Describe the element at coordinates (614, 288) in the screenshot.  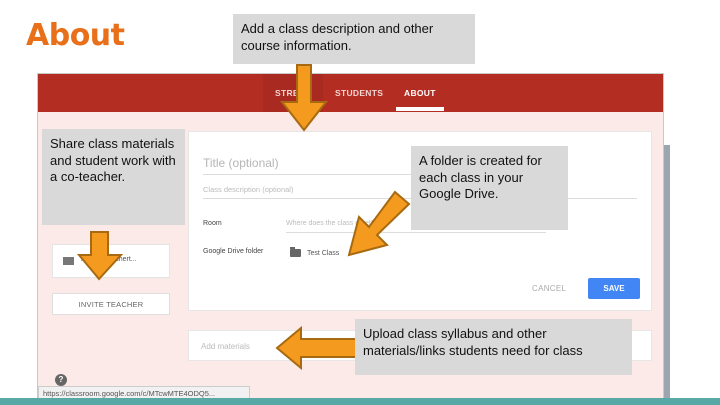
I see `save-button: SAVE` at that location.